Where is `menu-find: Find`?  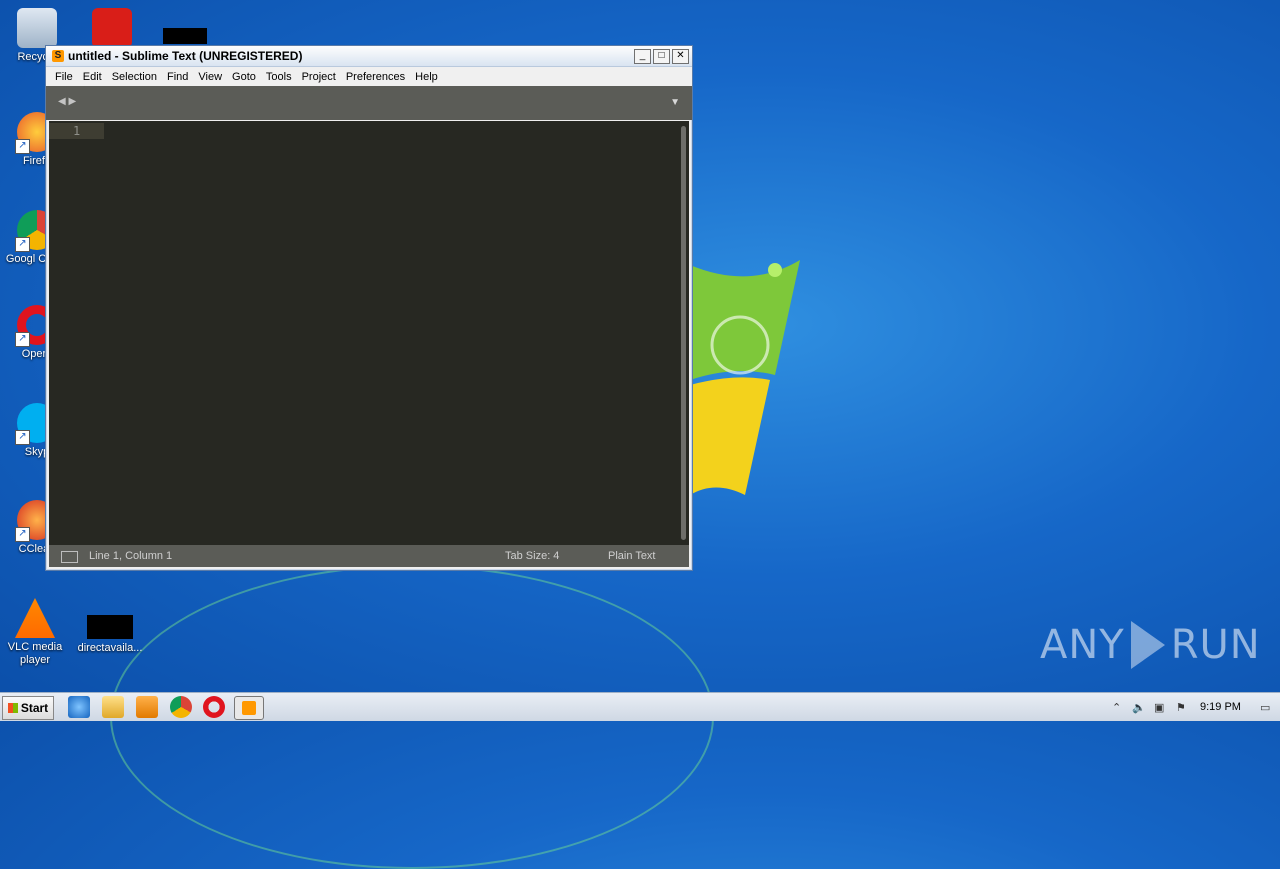
menu-find: Find is located at coordinates (177, 77).